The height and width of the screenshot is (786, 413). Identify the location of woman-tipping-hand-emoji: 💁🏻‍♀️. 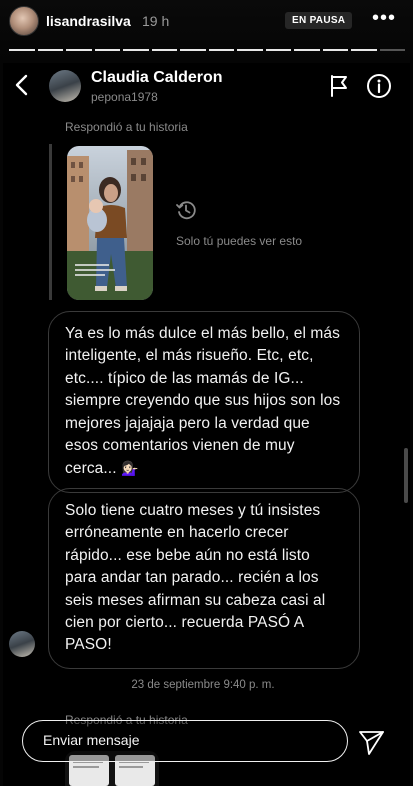
(130, 468).